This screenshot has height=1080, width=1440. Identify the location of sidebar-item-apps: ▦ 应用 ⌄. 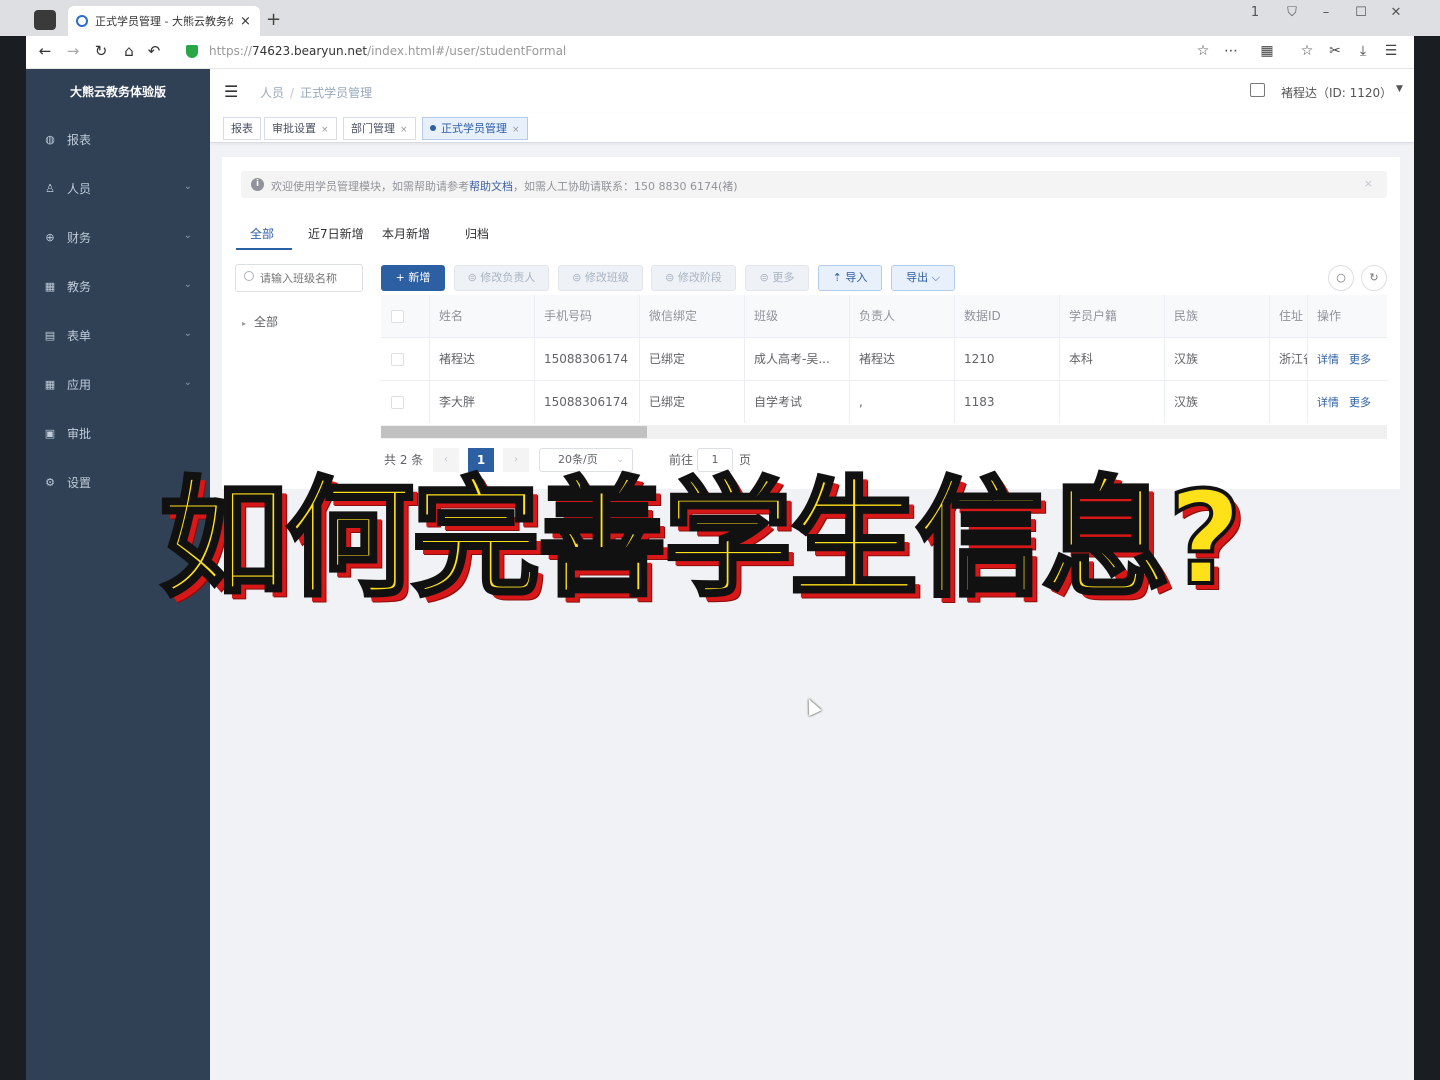
(118, 384).